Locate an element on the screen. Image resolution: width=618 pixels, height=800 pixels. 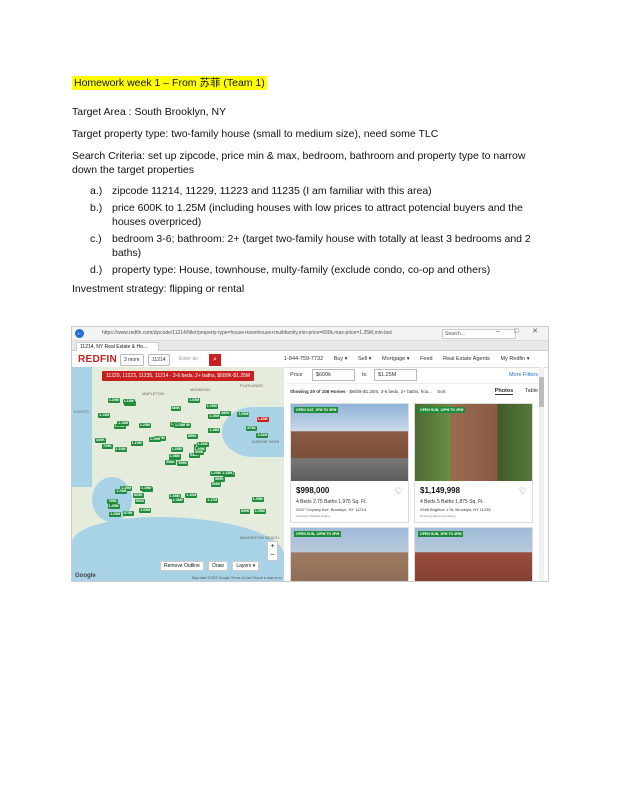
back-arrow-icon: ← is located at coordinates (79, 333).